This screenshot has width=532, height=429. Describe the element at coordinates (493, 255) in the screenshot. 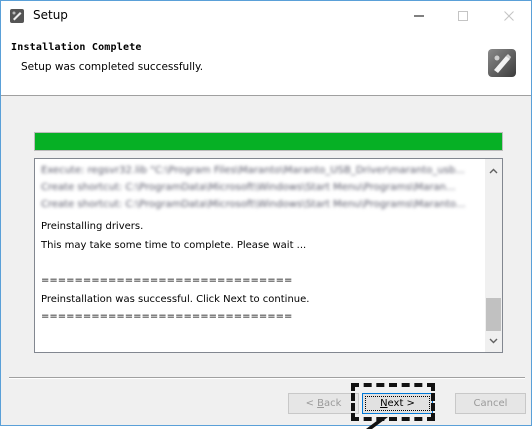

I see `log-scrollbar` at that location.